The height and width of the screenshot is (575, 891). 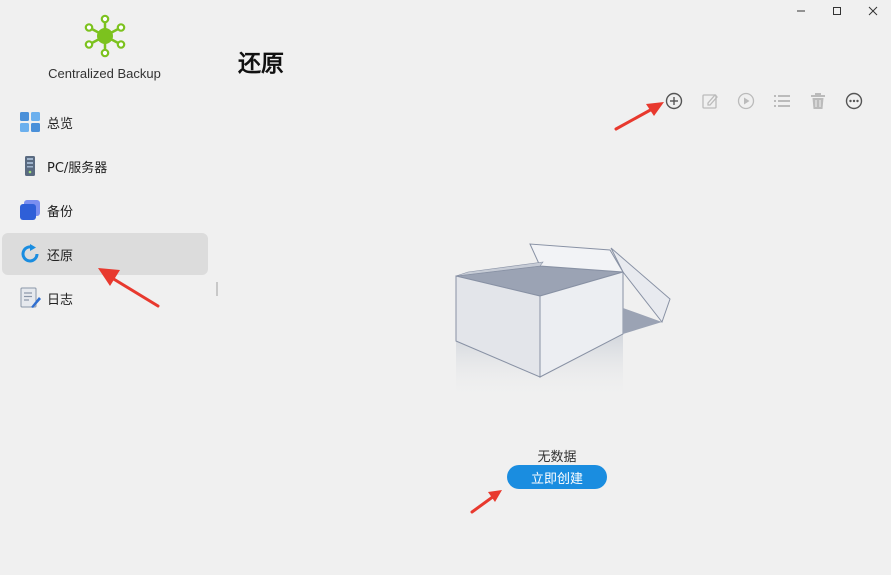 I want to click on sidebar-item-pc-server: PC/服务器, so click(x=105, y=166).